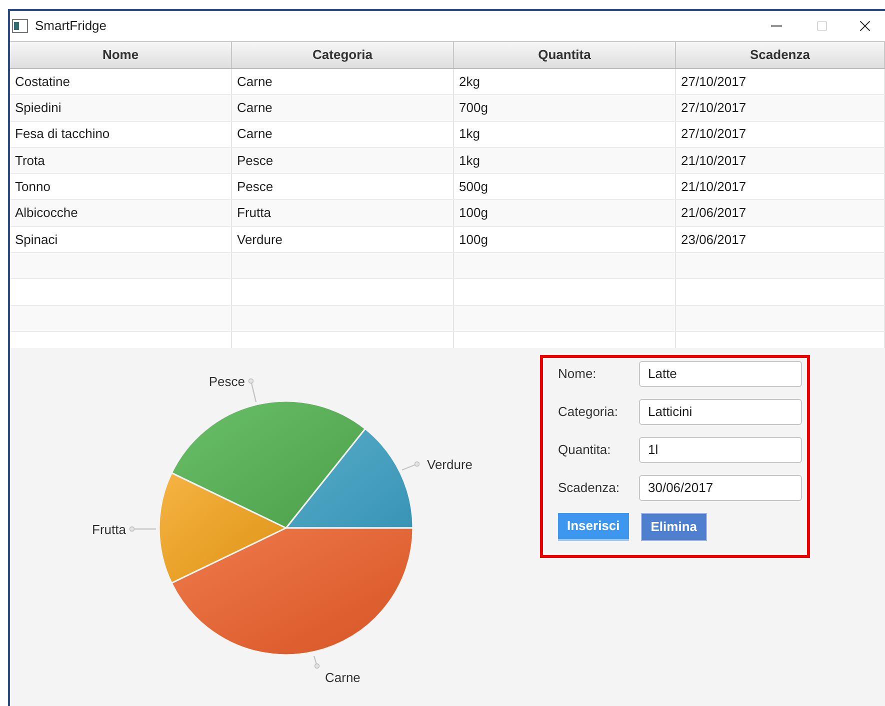 The image size is (885, 706). Describe the element at coordinates (565, 55) in the screenshot. I see `column-header: Quantita` at that location.